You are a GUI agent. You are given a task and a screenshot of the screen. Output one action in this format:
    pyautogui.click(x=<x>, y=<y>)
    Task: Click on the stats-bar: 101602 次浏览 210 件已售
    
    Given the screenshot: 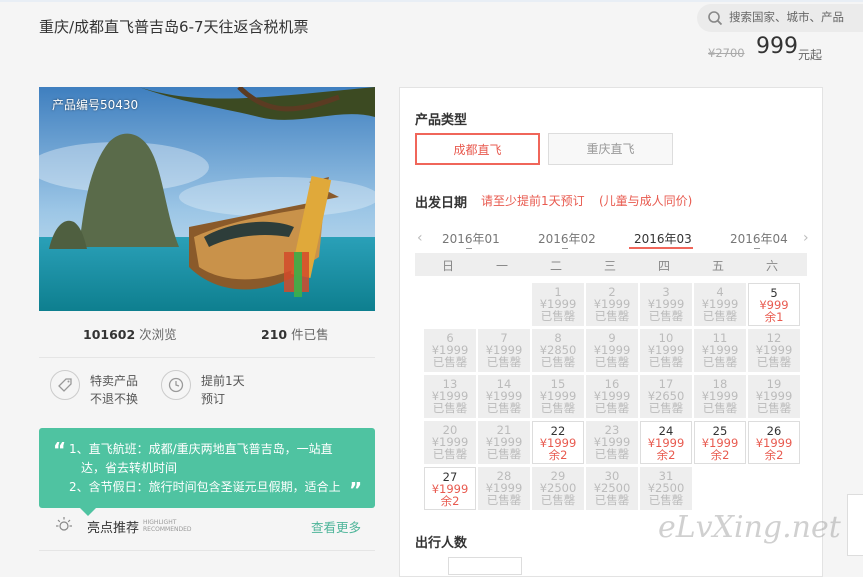 What is the action you would take?
    pyautogui.click(x=207, y=334)
    